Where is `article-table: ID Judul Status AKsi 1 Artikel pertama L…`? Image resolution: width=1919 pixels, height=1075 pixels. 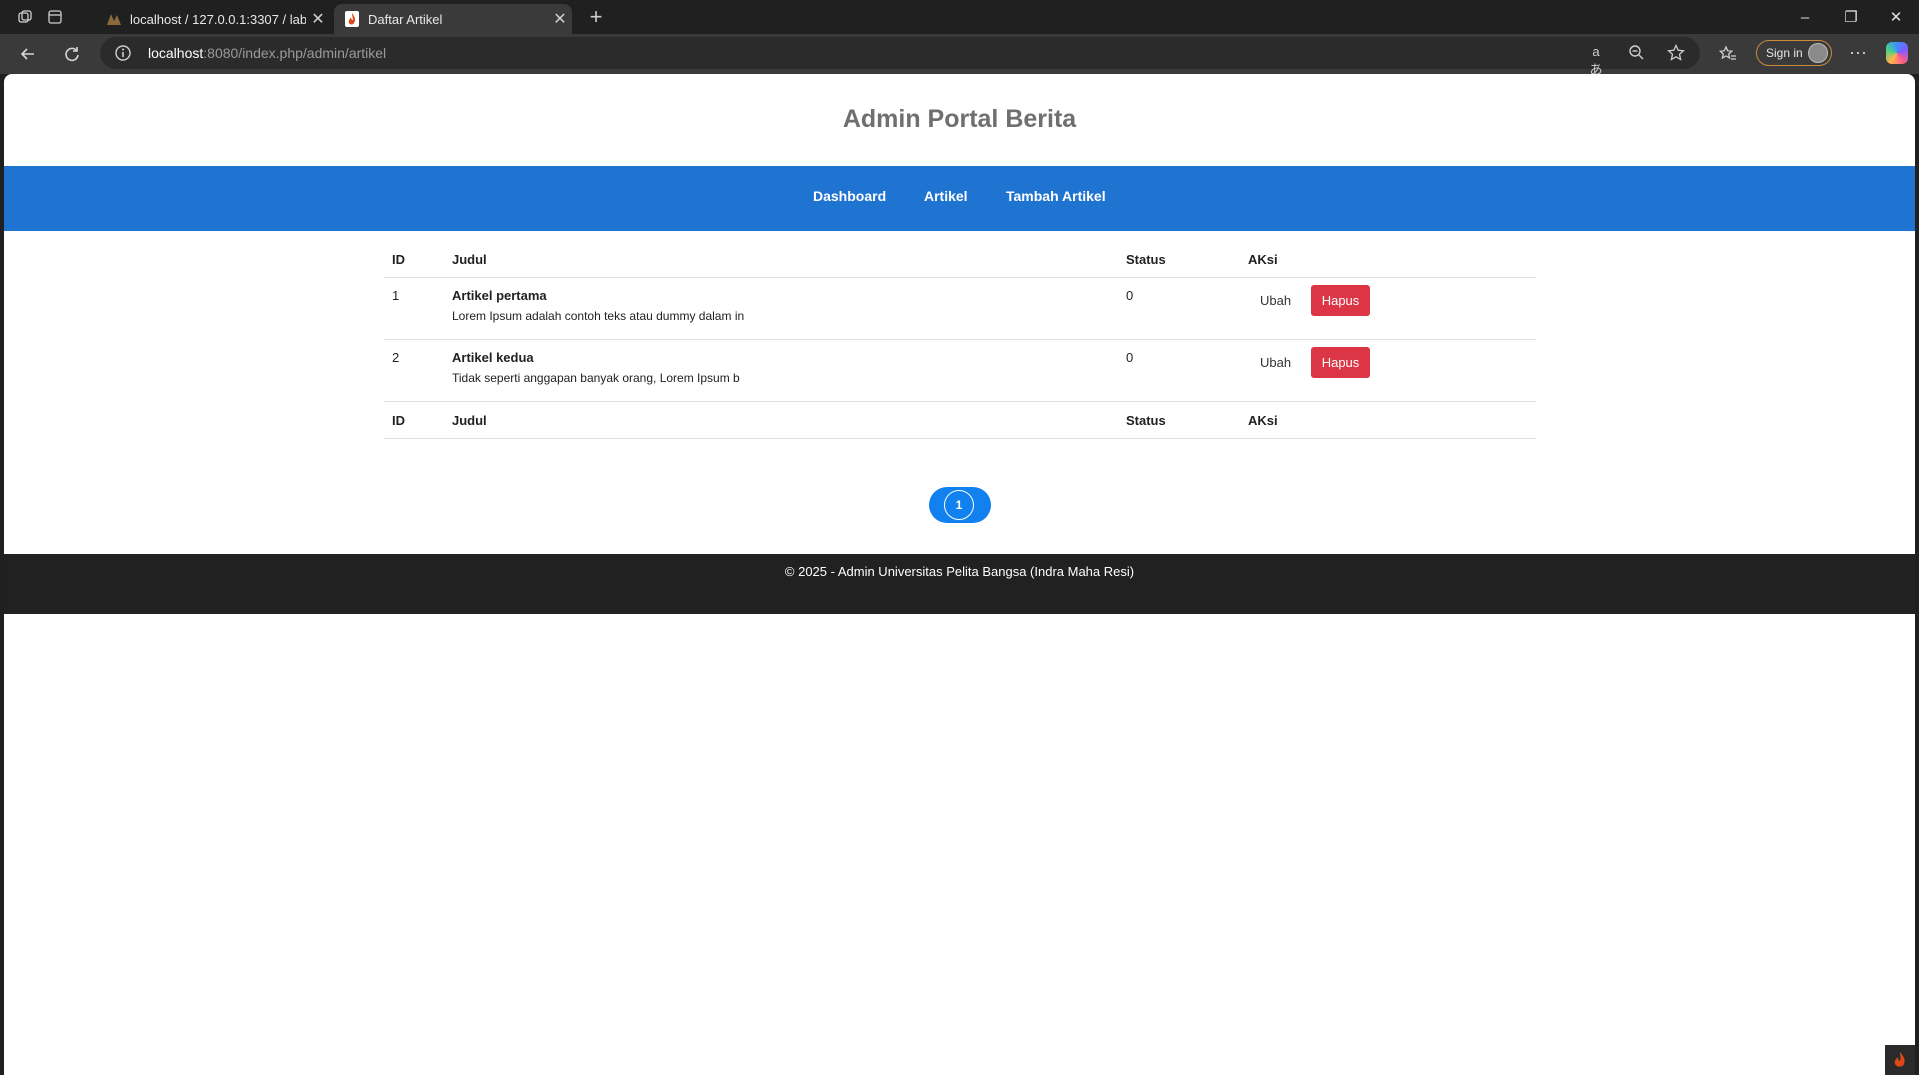
article-table: ID Judul Status AKsi 1 Artikel pertama L… is located at coordinates (960, 340).